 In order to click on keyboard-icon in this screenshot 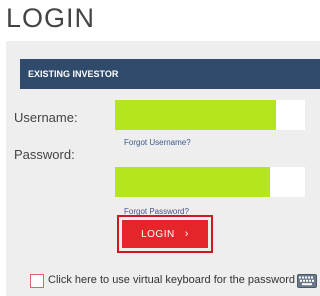, I will do `click(307, 281)`.